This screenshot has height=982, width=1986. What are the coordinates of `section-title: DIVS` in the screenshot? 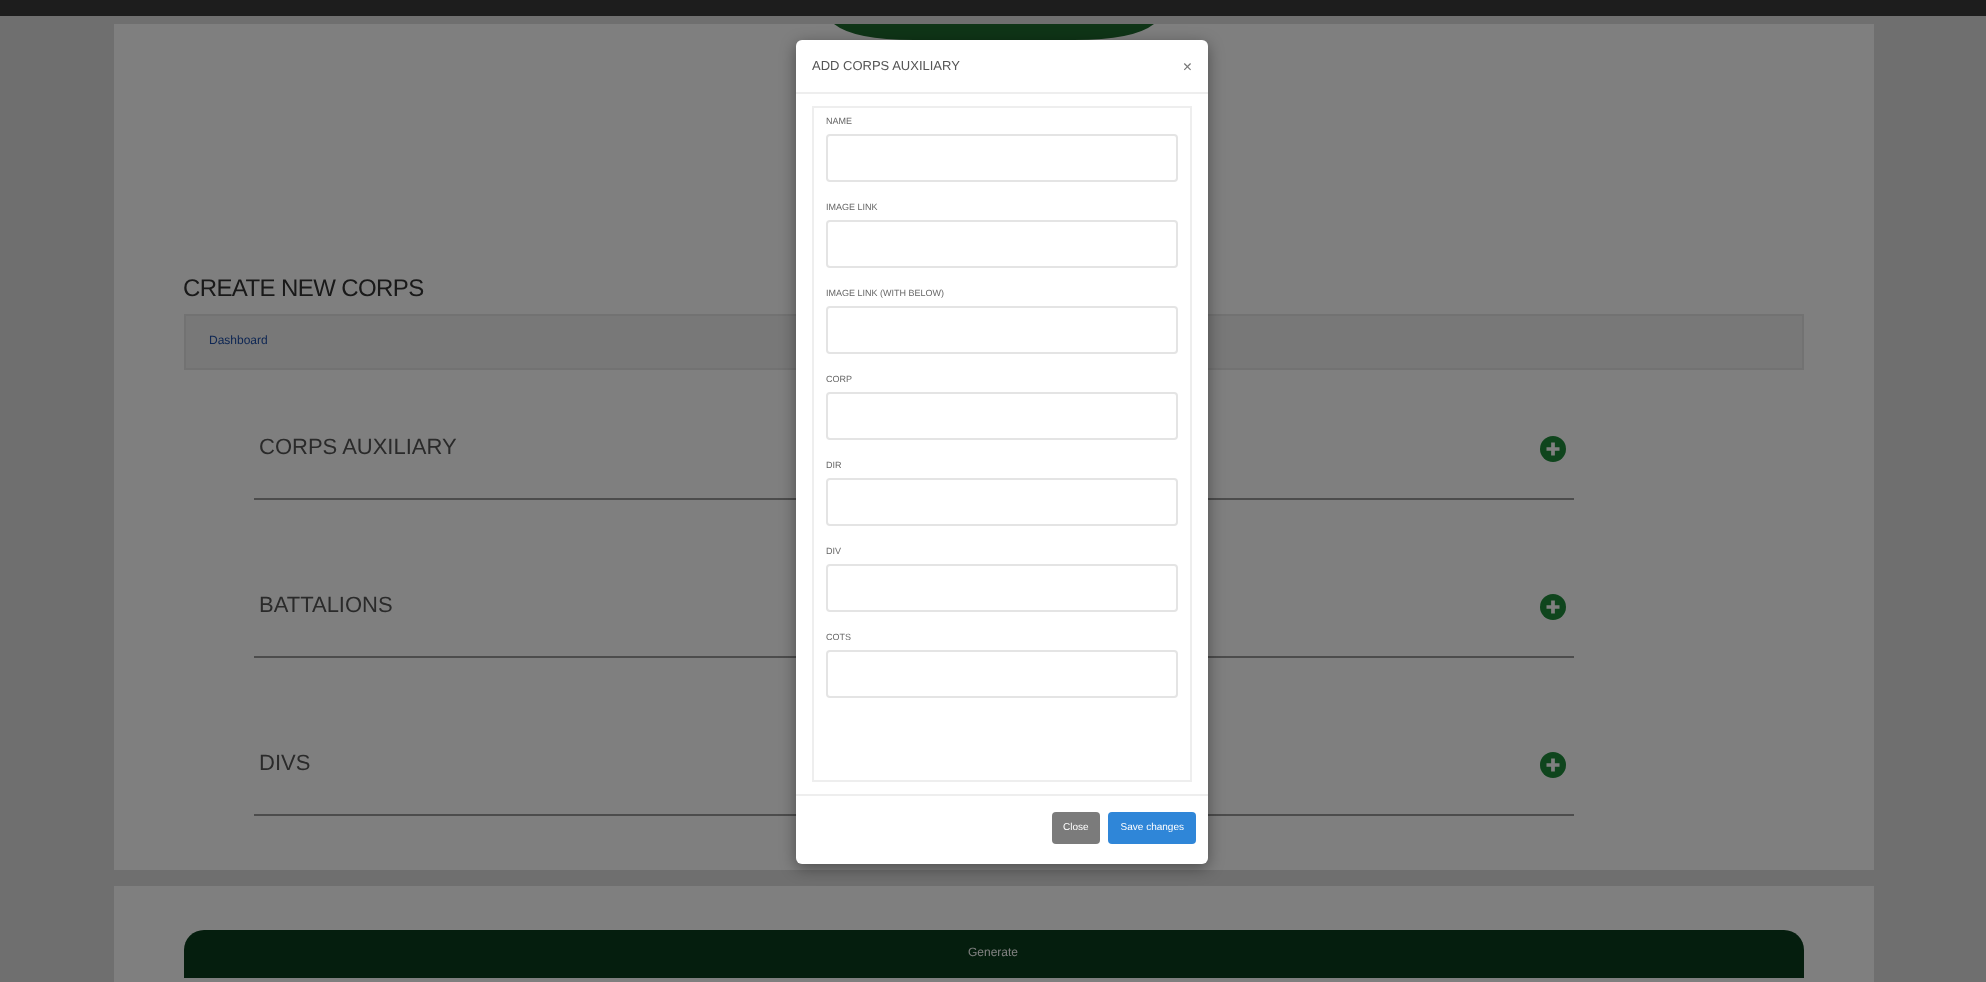 It's located at (284, 764).